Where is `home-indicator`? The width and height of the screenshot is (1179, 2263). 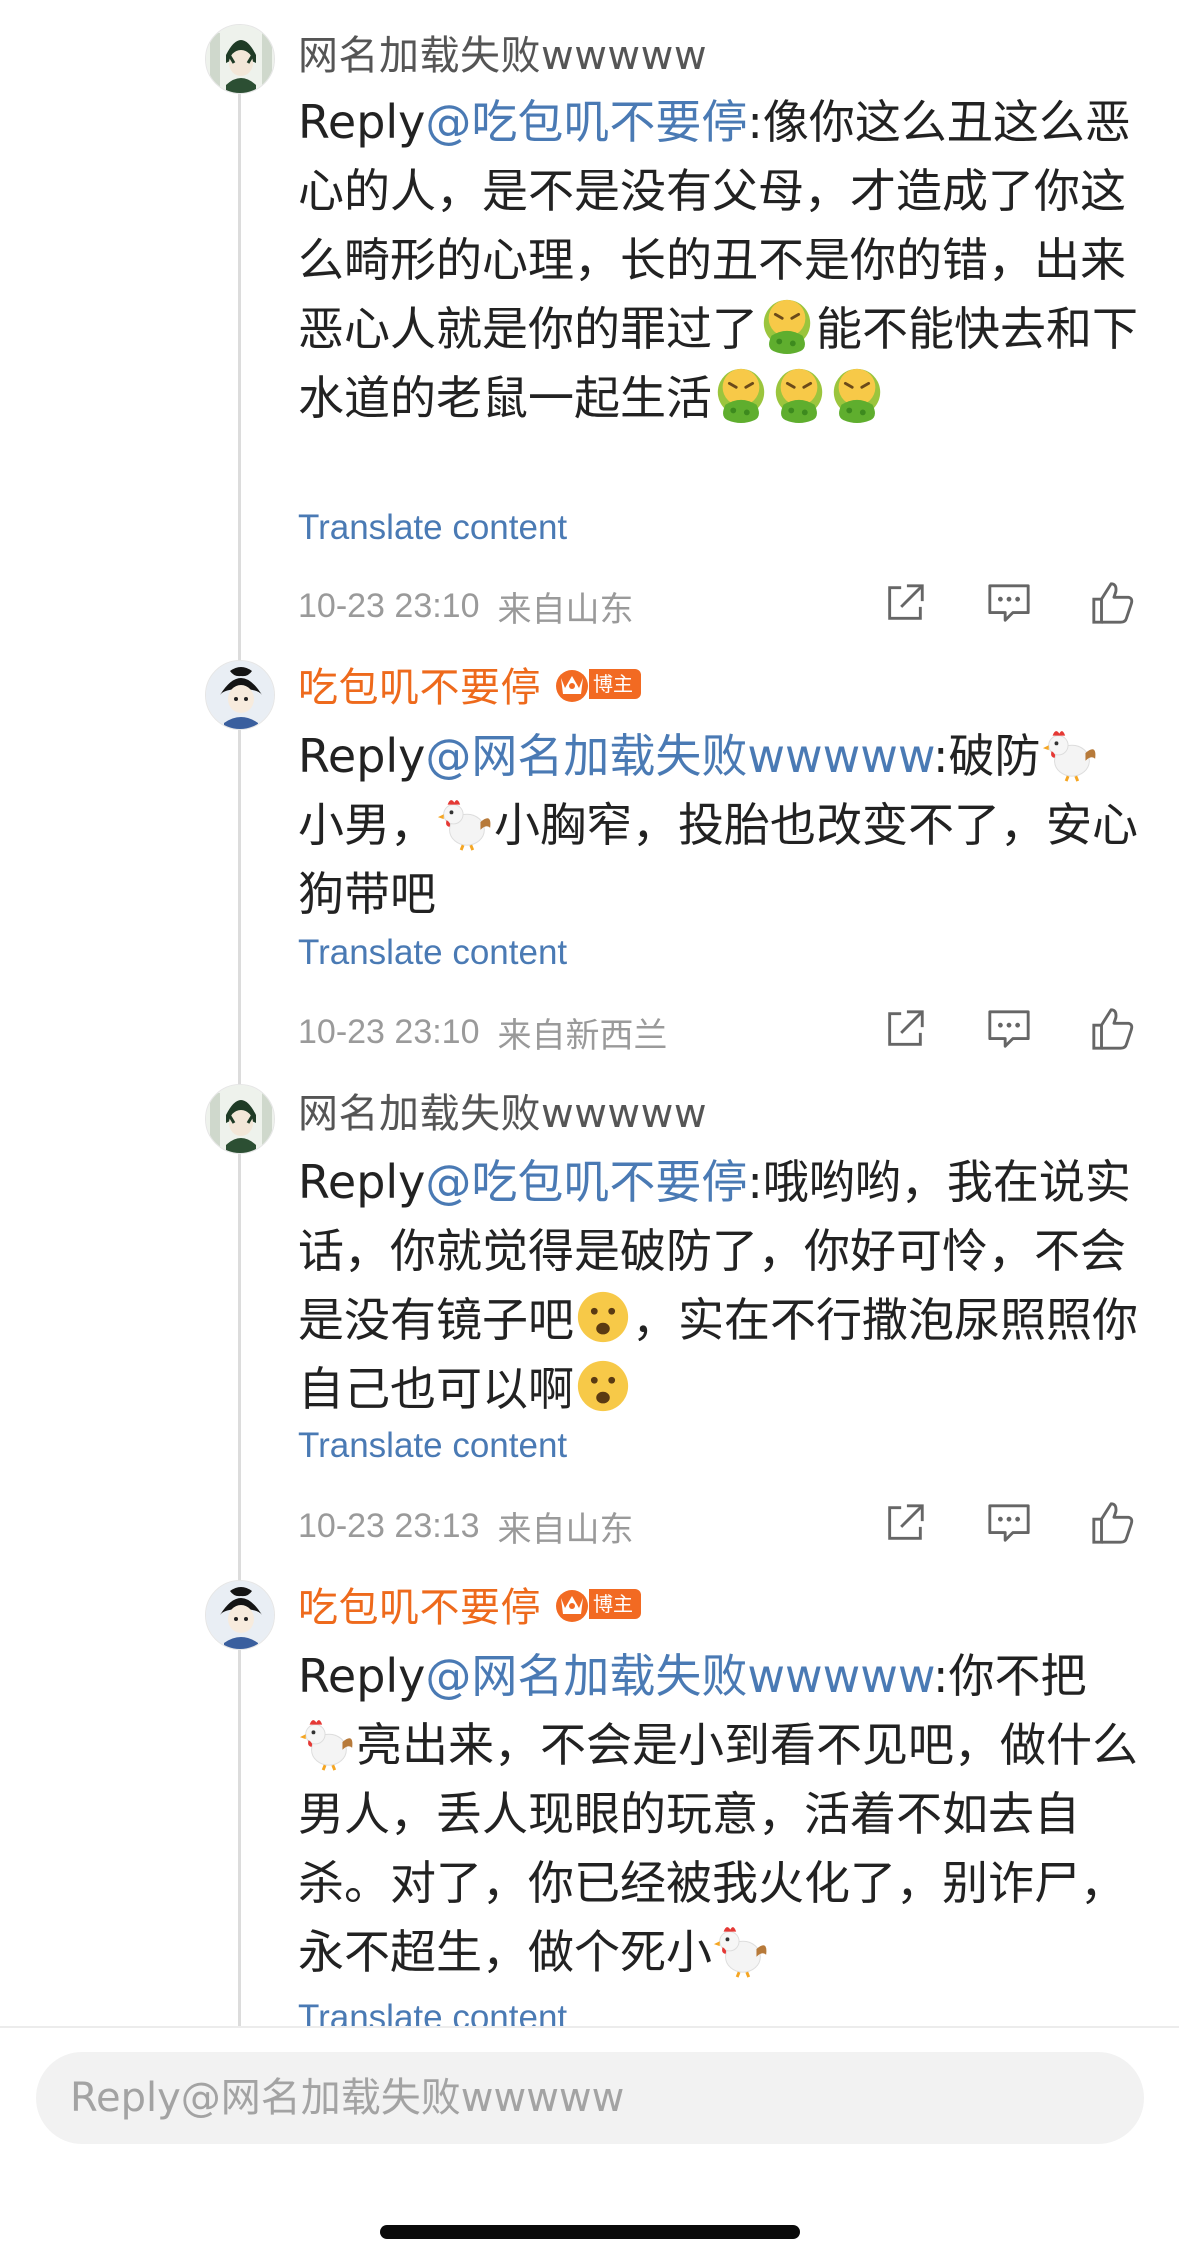 home-indicator is located at coordinates (590, 2232).